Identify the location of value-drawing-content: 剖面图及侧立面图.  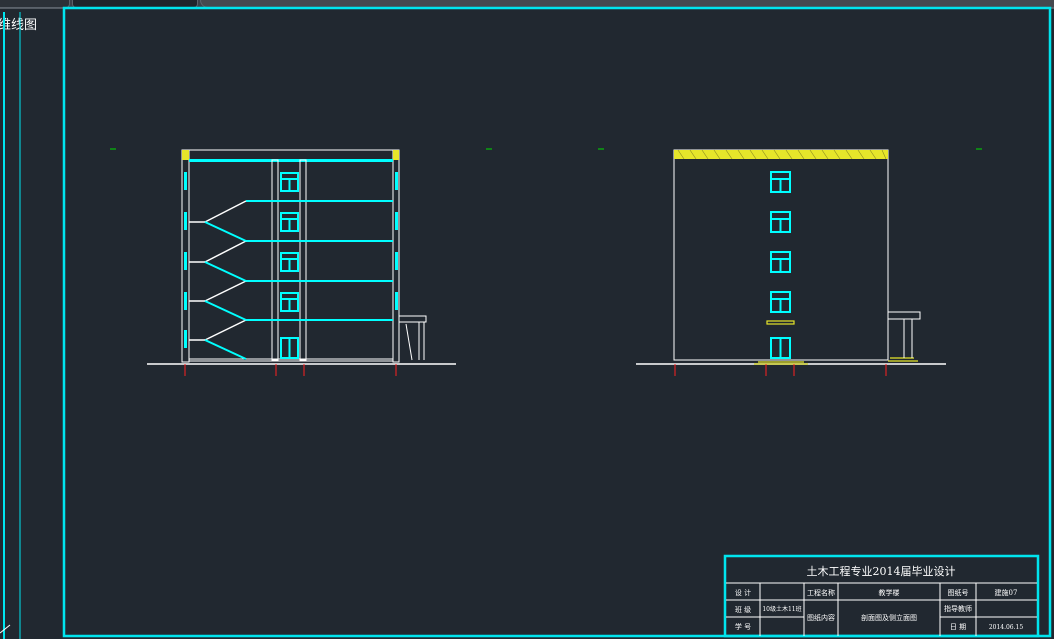
(889, 617).